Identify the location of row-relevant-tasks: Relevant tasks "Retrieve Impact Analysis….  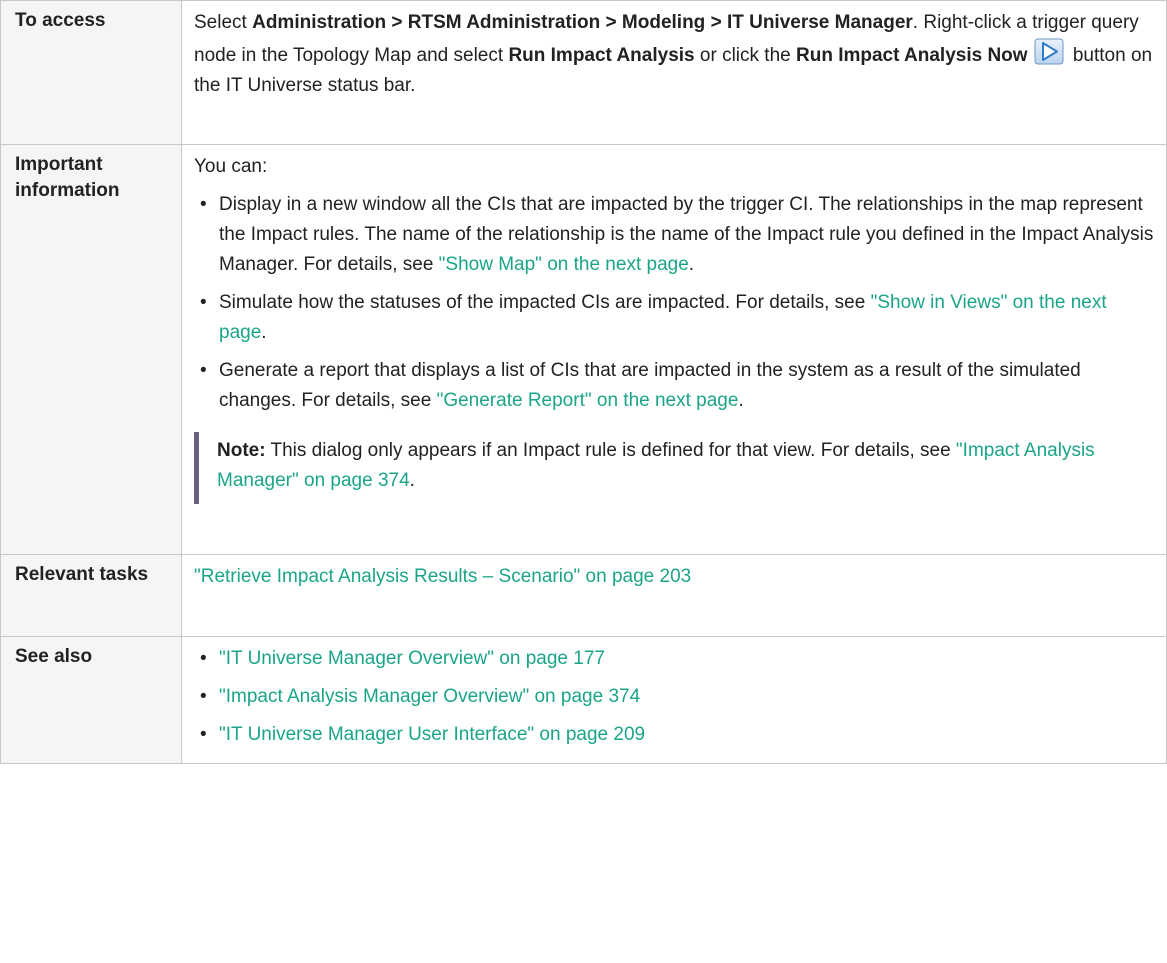
(583, 595).